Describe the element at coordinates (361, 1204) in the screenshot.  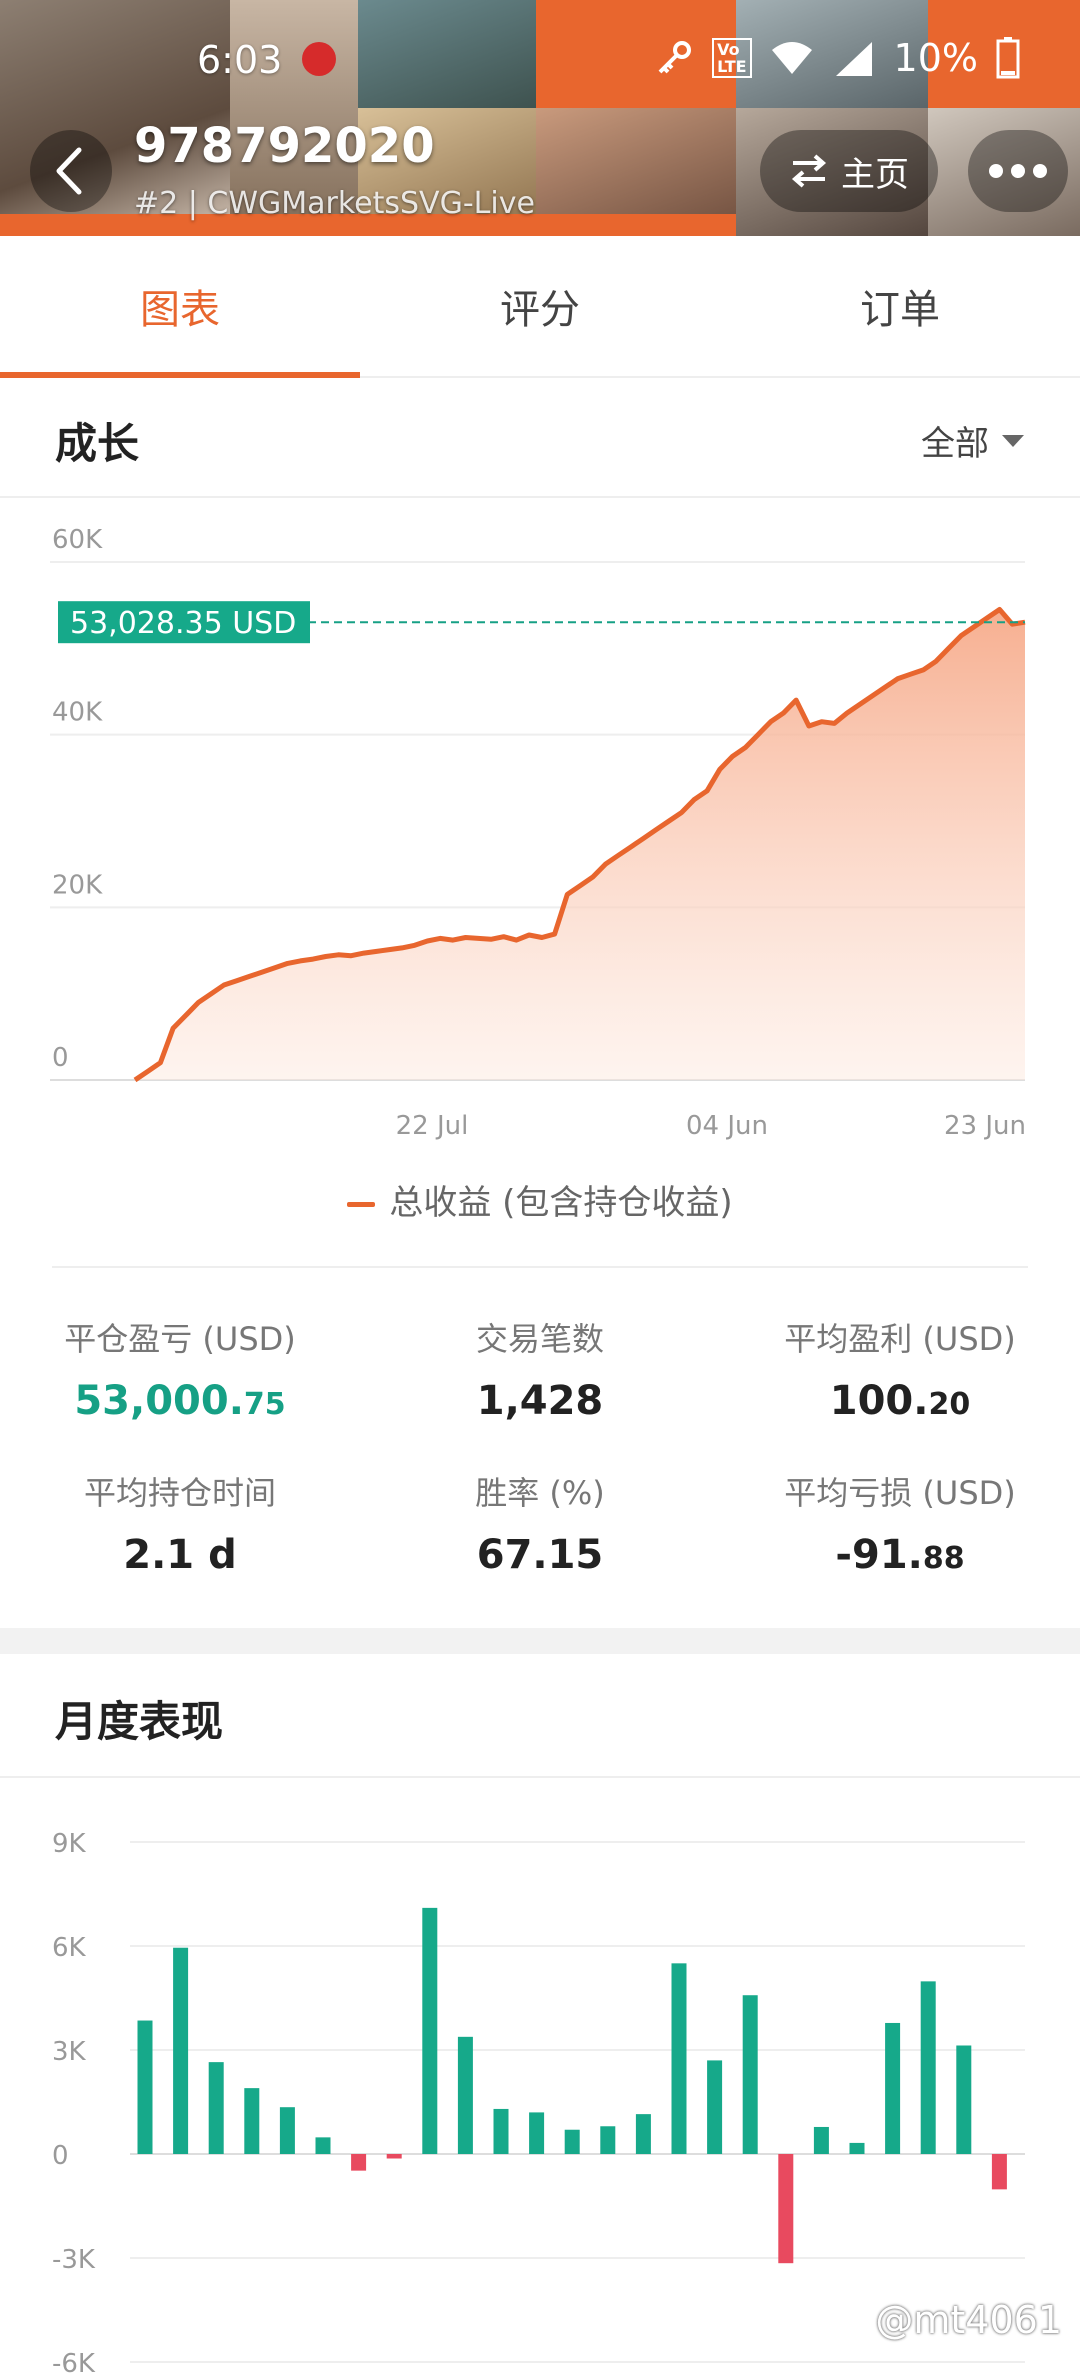
I see `legend-swatch` at that location.